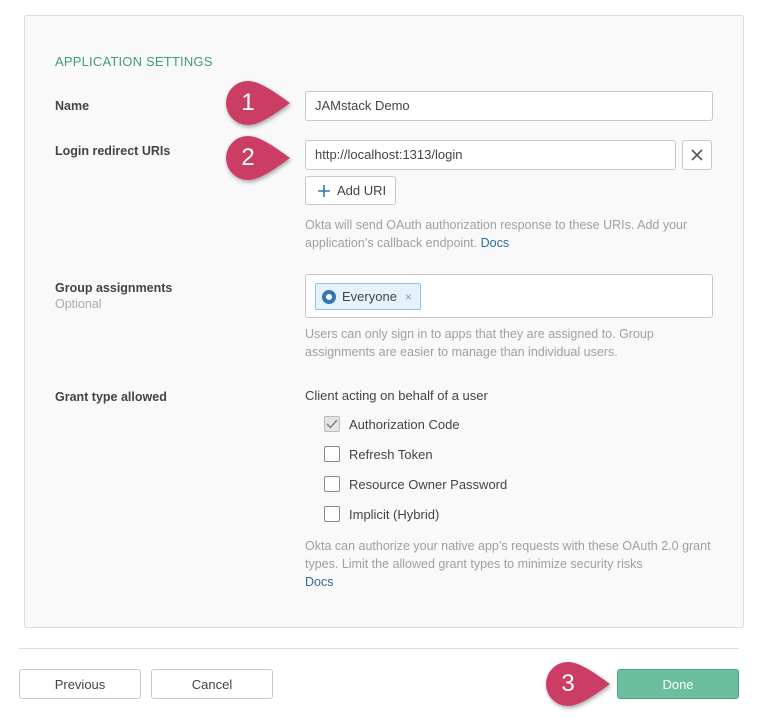  I want to click on callout-number: 3, so click(568, 683).